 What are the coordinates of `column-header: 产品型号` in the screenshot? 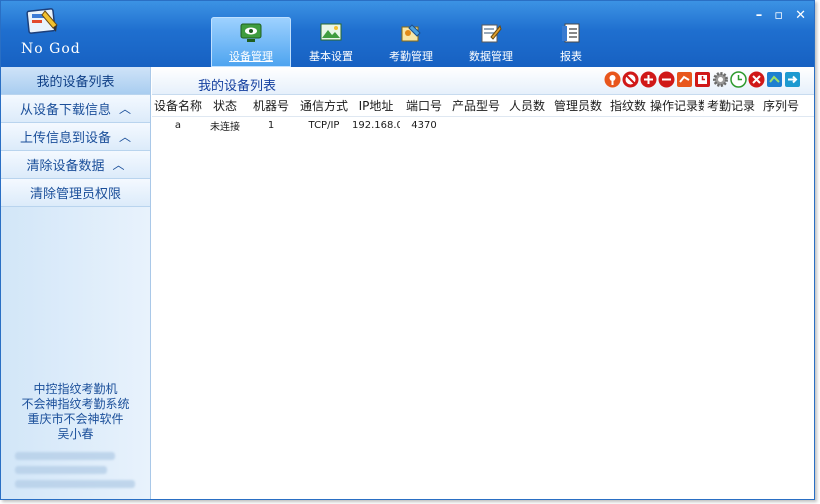 It's located at (476, 105).